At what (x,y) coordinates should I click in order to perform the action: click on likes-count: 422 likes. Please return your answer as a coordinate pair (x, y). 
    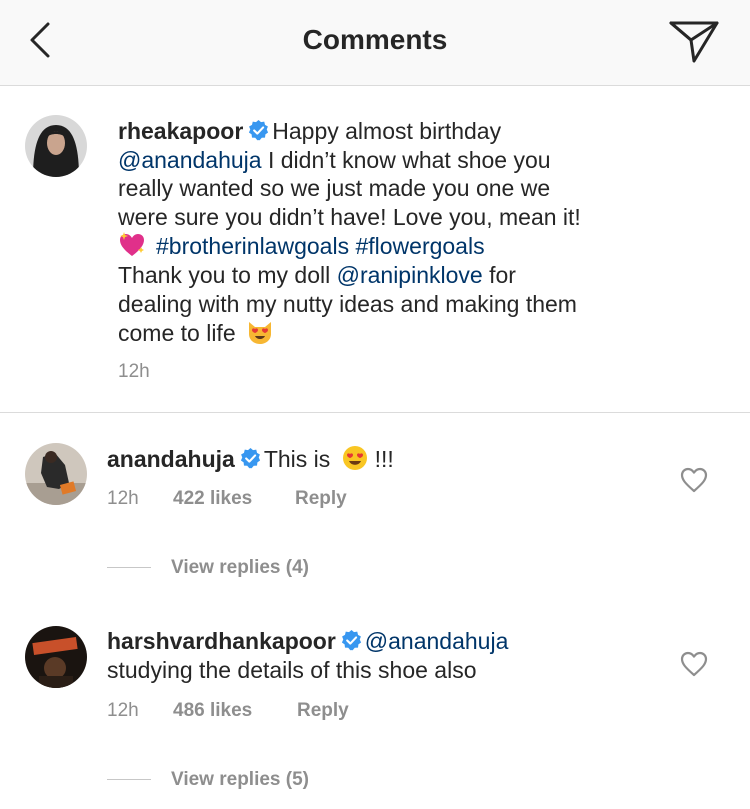
    Looking at the image, I should click on (234, 499).